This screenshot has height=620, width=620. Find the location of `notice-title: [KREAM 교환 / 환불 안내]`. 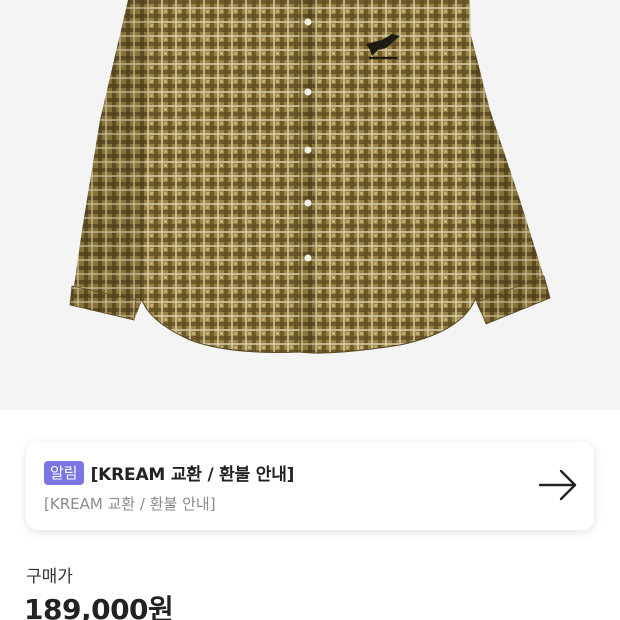

notice-title: [KREAM 교환 / 환불 안내] is located at coordinates (192, 475).